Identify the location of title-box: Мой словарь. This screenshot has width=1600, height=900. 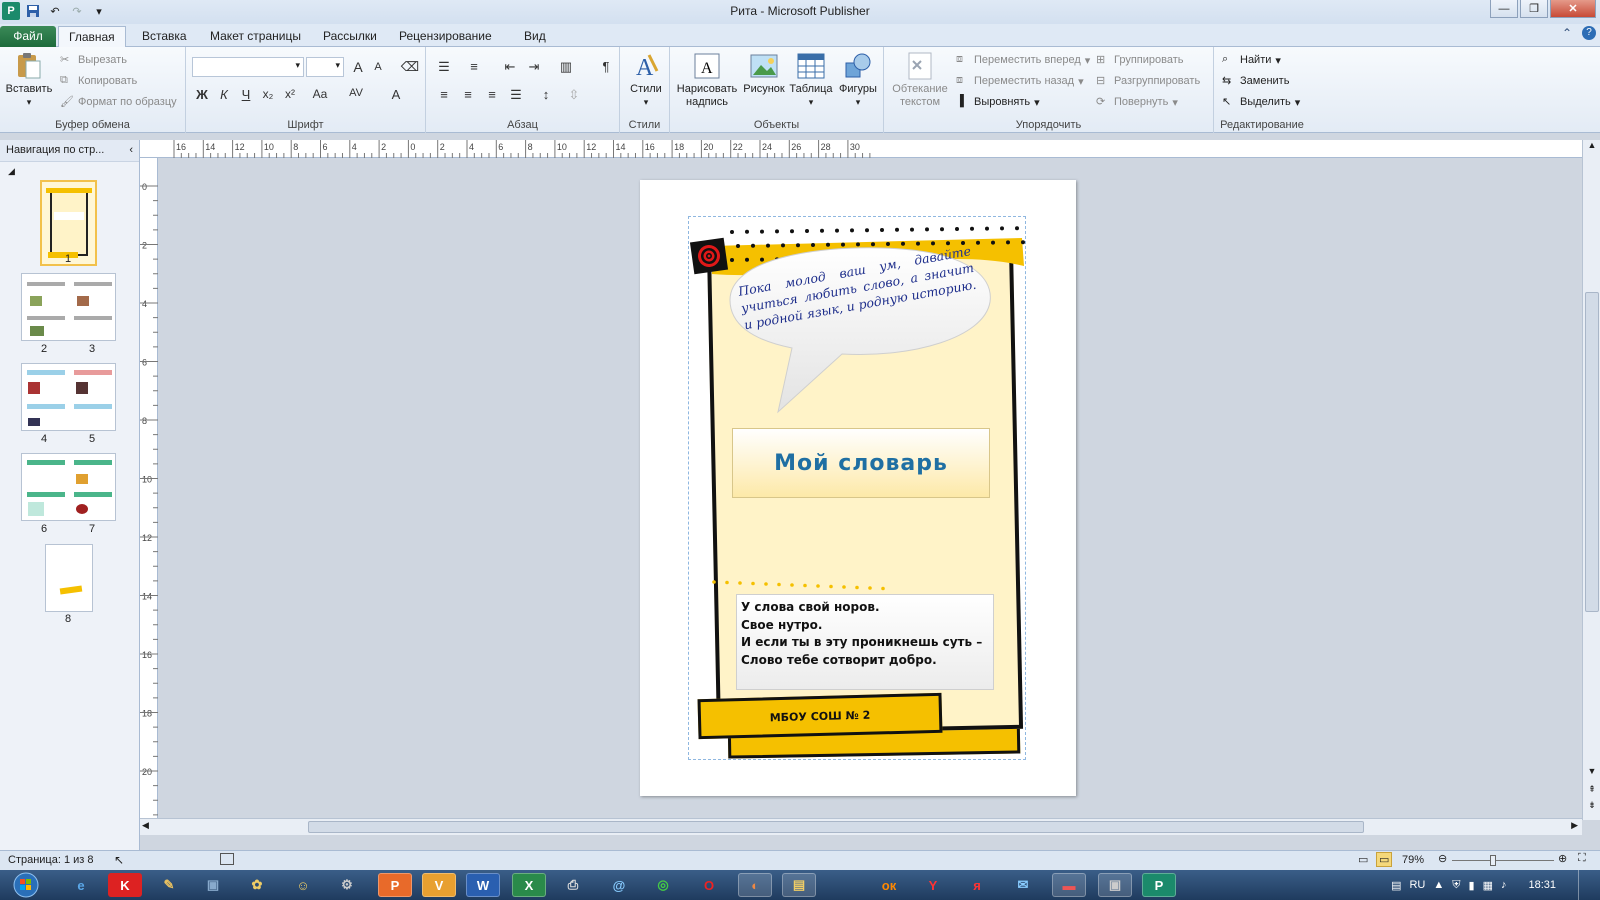
(861, 463).